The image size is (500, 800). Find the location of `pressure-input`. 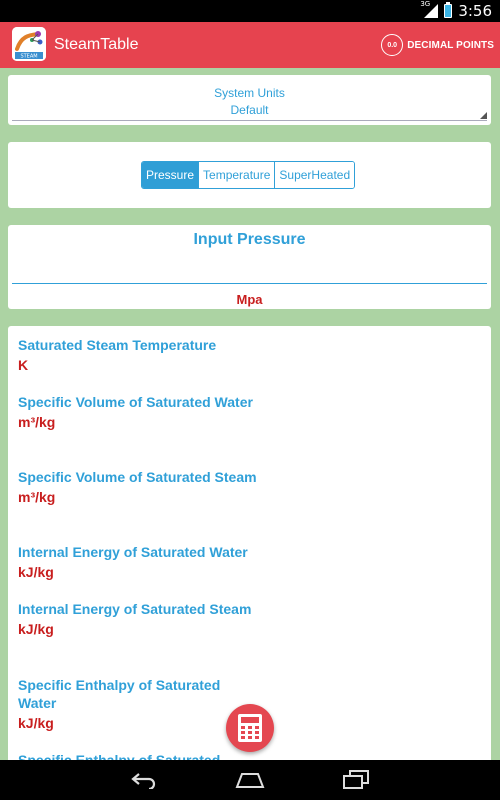

pressure-input is located at coordinates (249, 271).